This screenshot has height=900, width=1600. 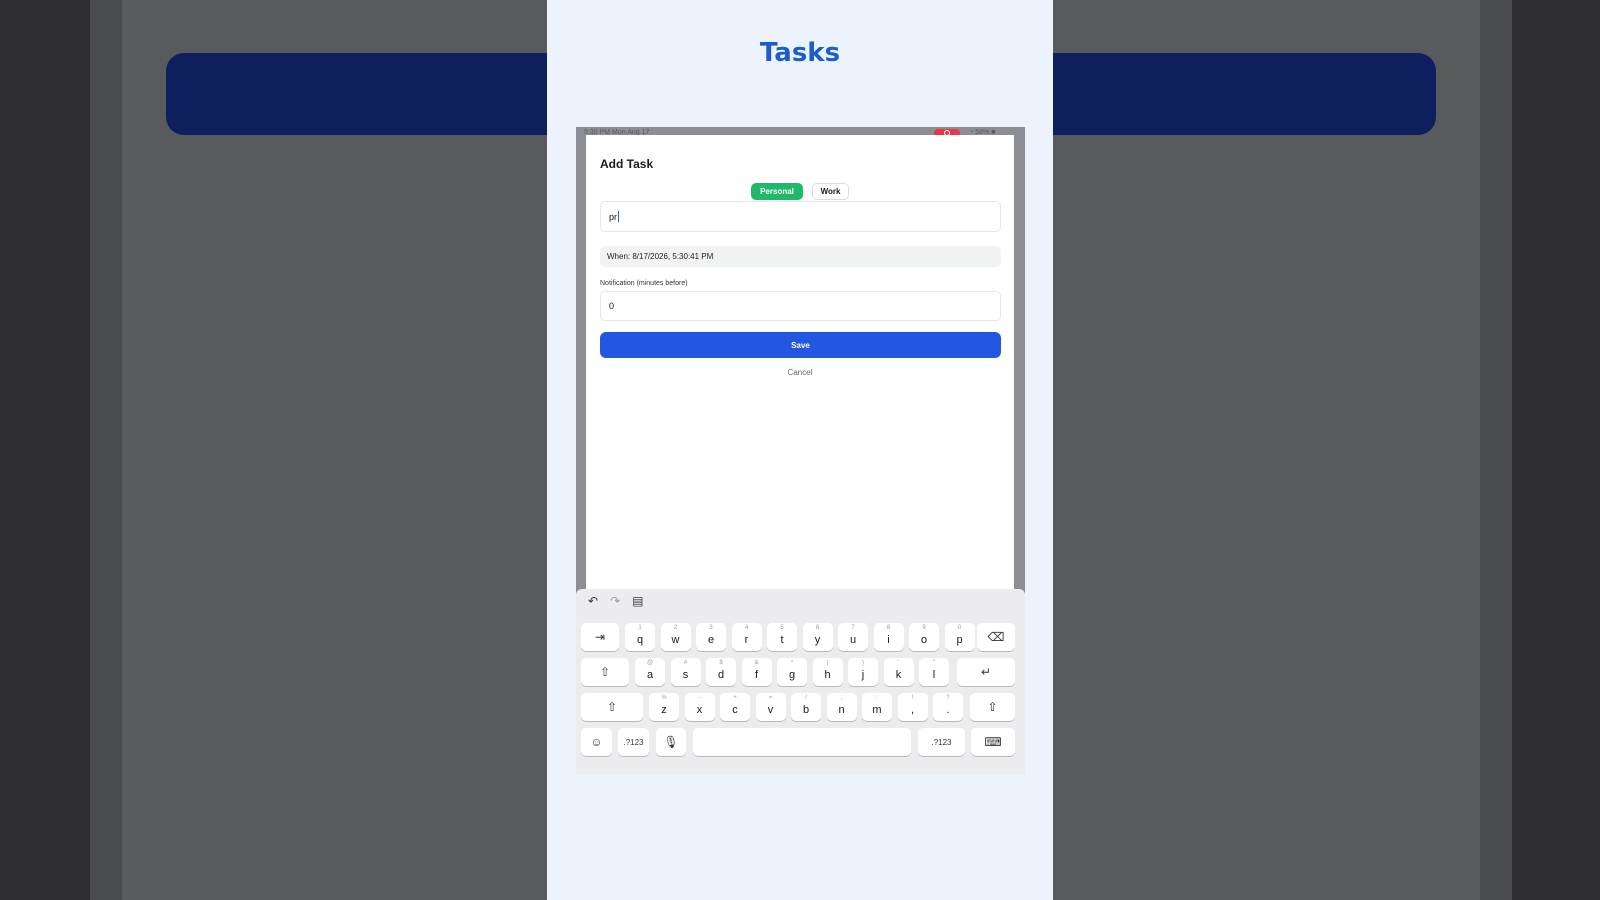 What do you see at coordinates (675, 628) in the screenshot?
I see `key-hint: 2` at bounding box center [675, 628].